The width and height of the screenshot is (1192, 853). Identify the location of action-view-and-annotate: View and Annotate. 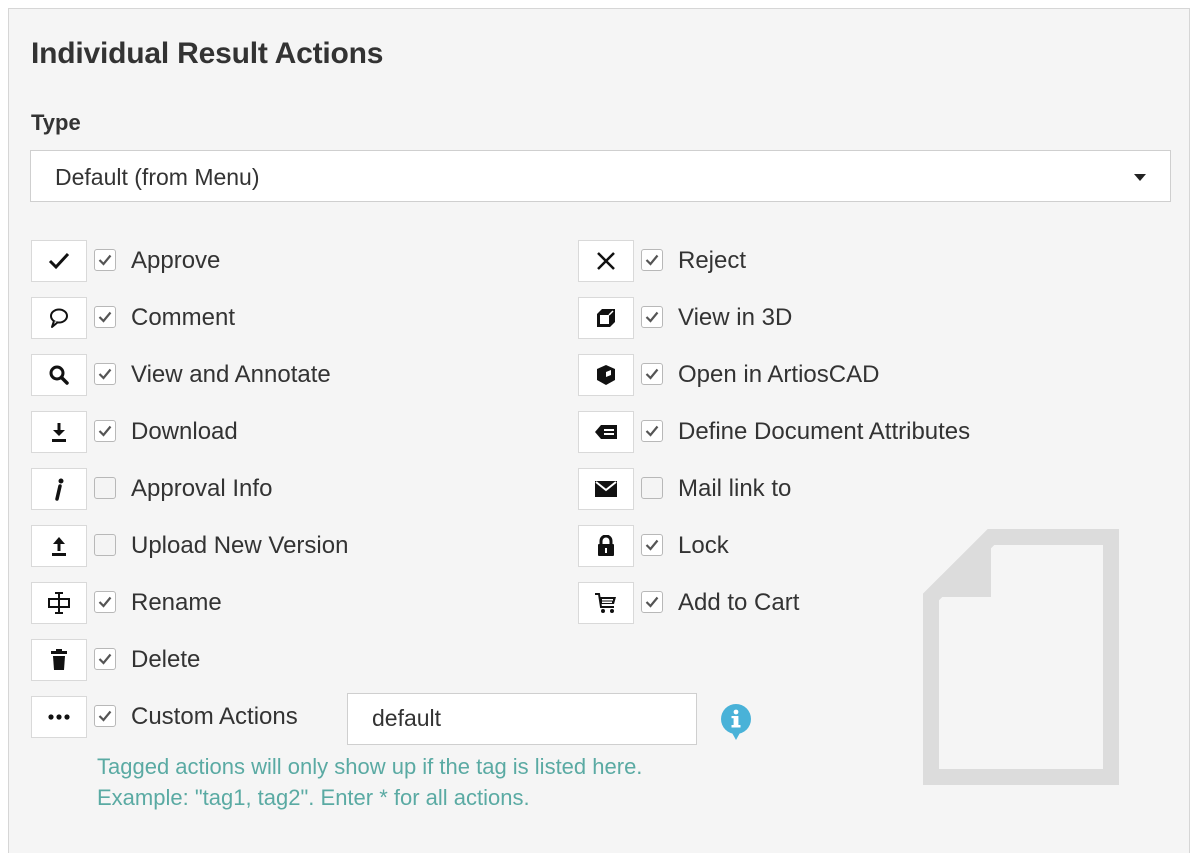
(231, 375).